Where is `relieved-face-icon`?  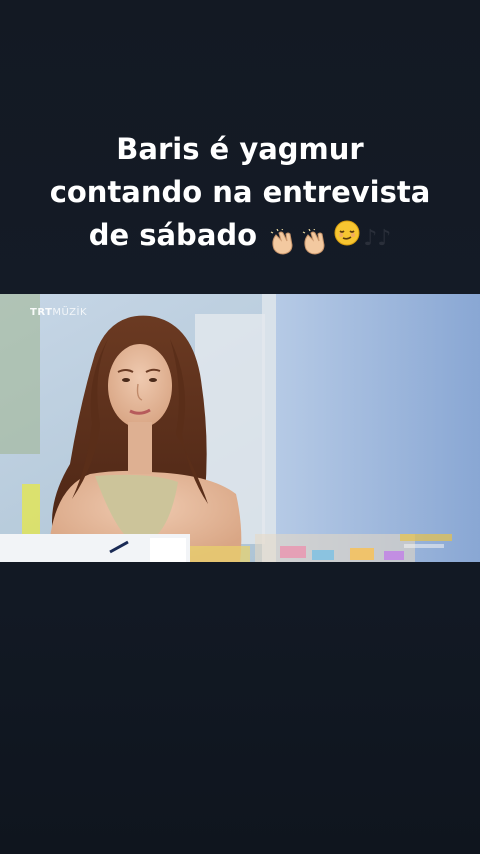
relieved-face-icon is located at coordinates (347, 237).